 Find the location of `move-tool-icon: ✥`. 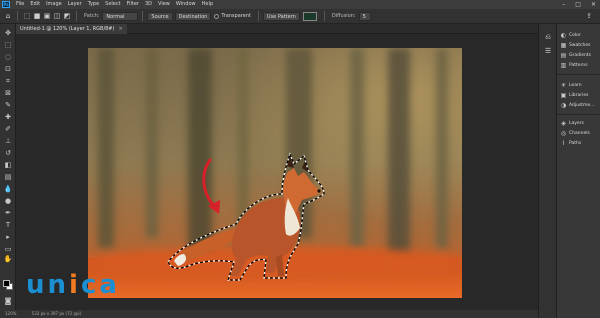

move-tool-icon: ✥ is located at coordinates (8, 33).